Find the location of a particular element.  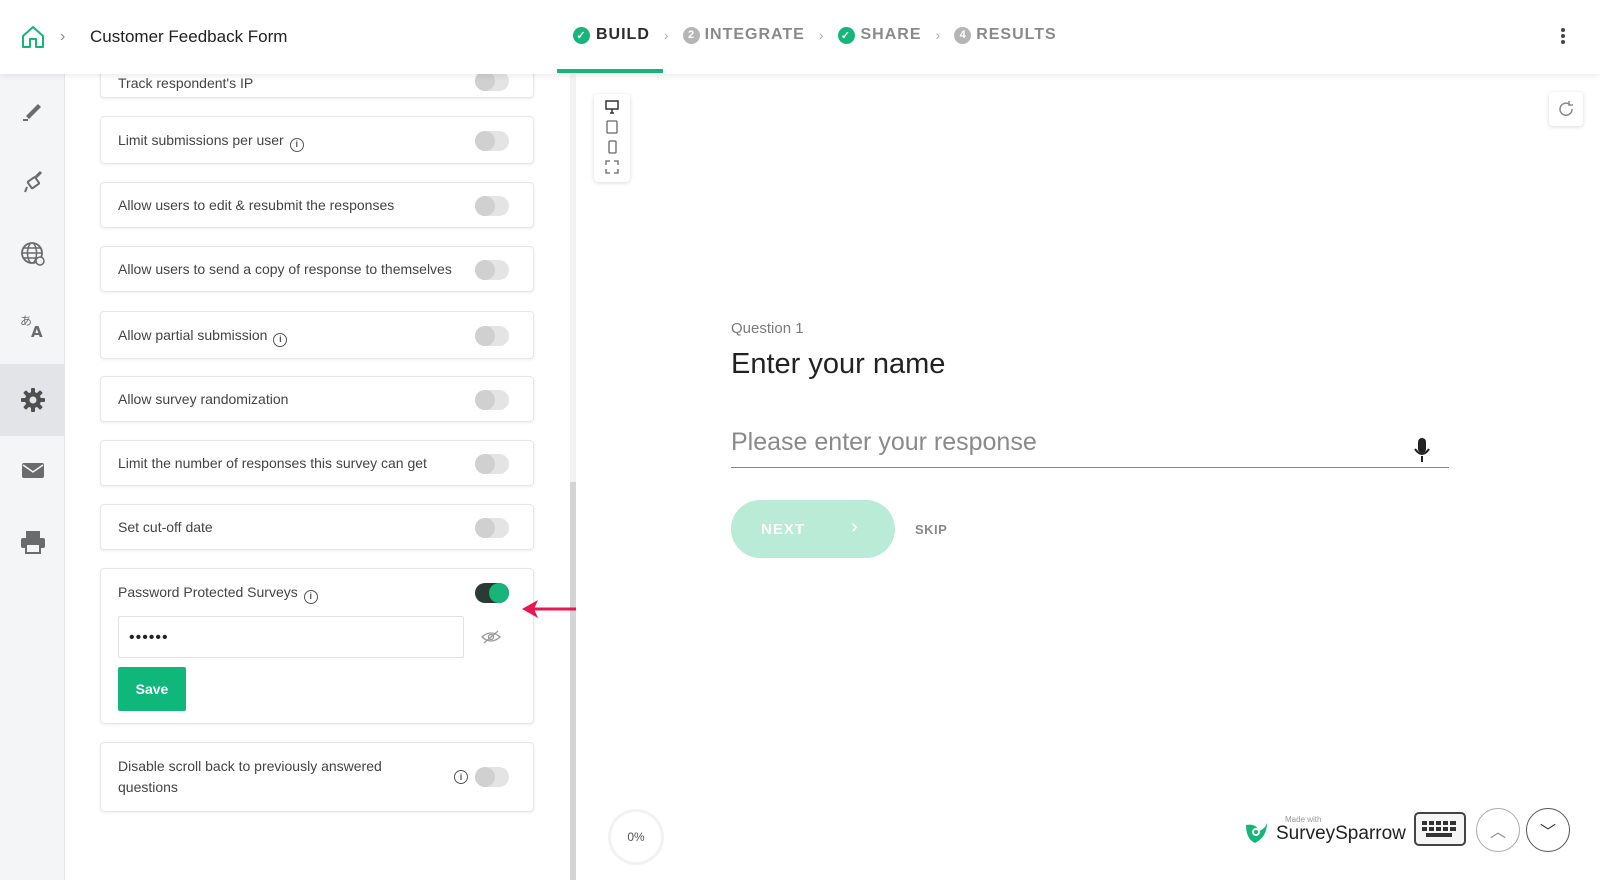

scroll-down-button: ﹀ is located at coordinates (1548, 830).